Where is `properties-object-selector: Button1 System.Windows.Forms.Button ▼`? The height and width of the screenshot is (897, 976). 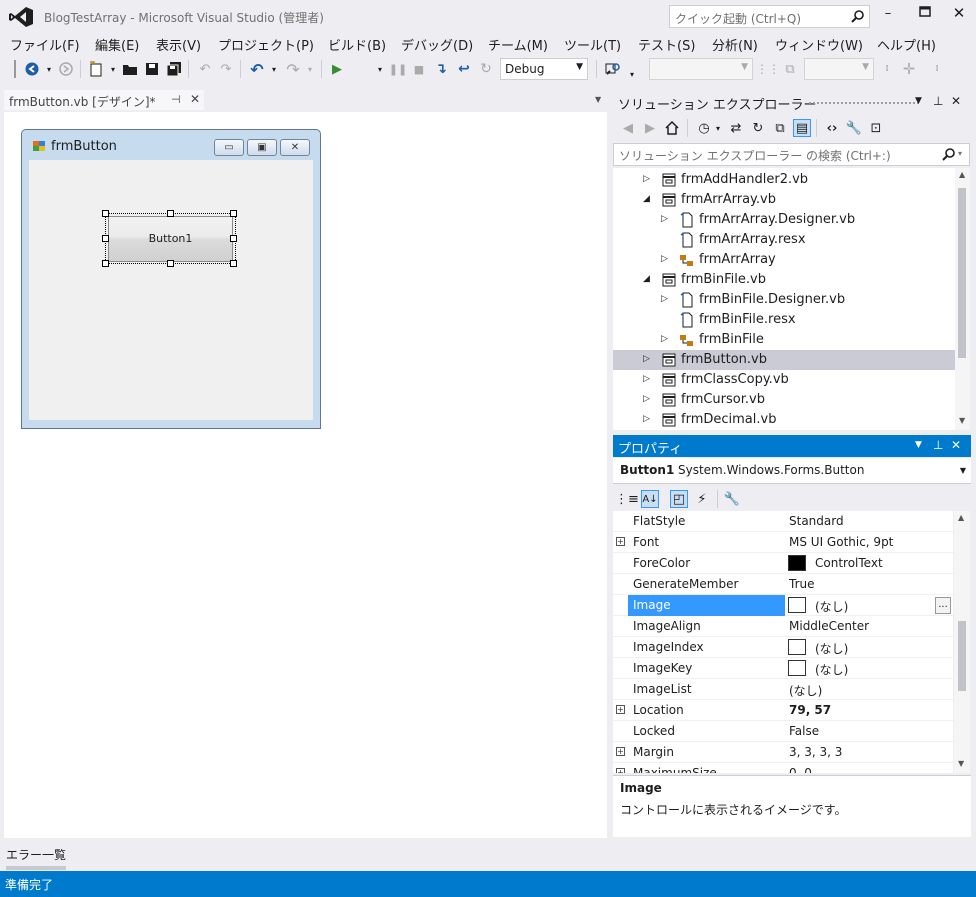 properties-object-selector: Button1 System.Windows.Forms.Button ▼ is located at coordinates (792, 471).